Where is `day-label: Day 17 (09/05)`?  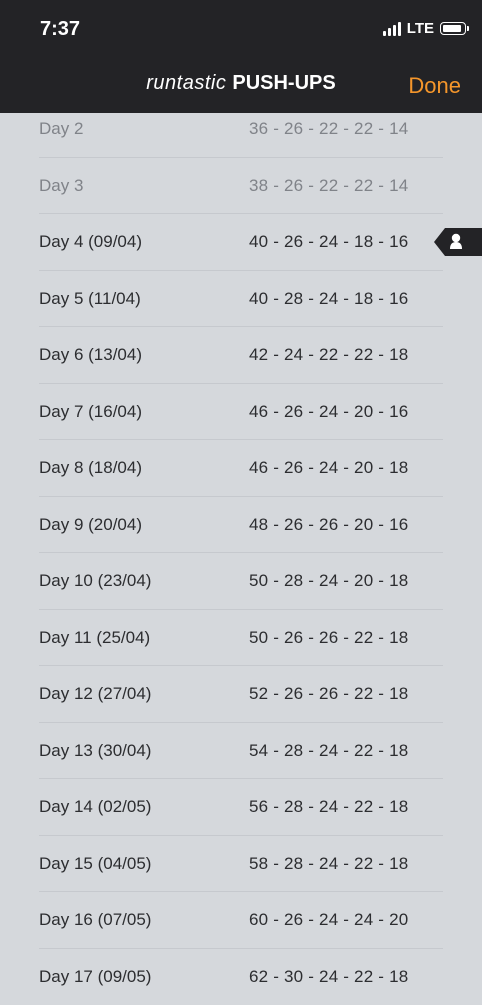 day-label: Day 17 (09/05) is located at coordinates (95, 977).